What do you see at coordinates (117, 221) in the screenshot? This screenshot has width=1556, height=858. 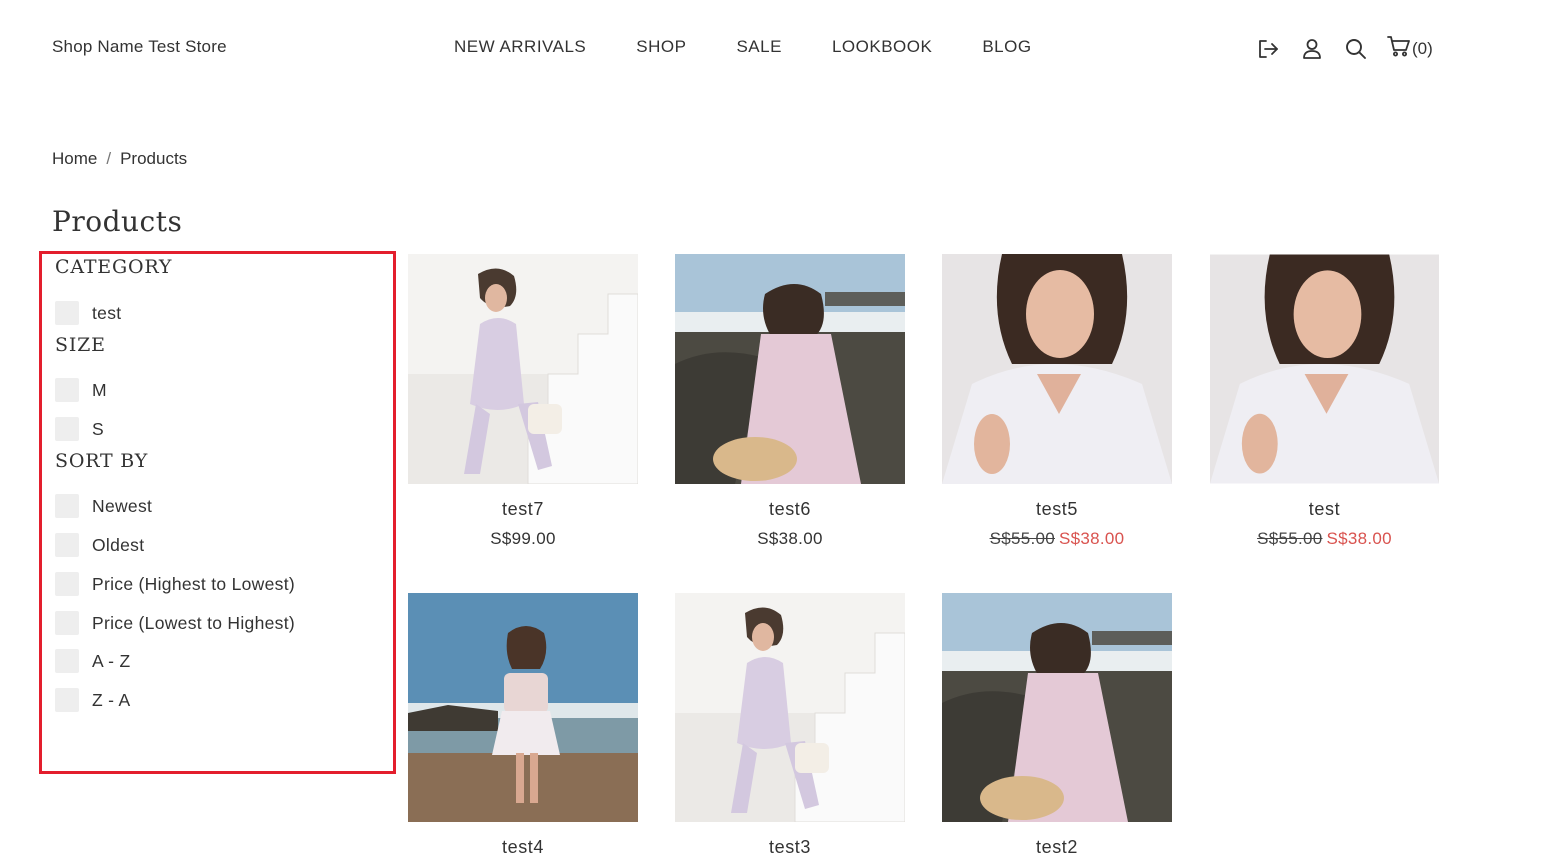 I see `page-title: Products` at bounding box center [117, 221].